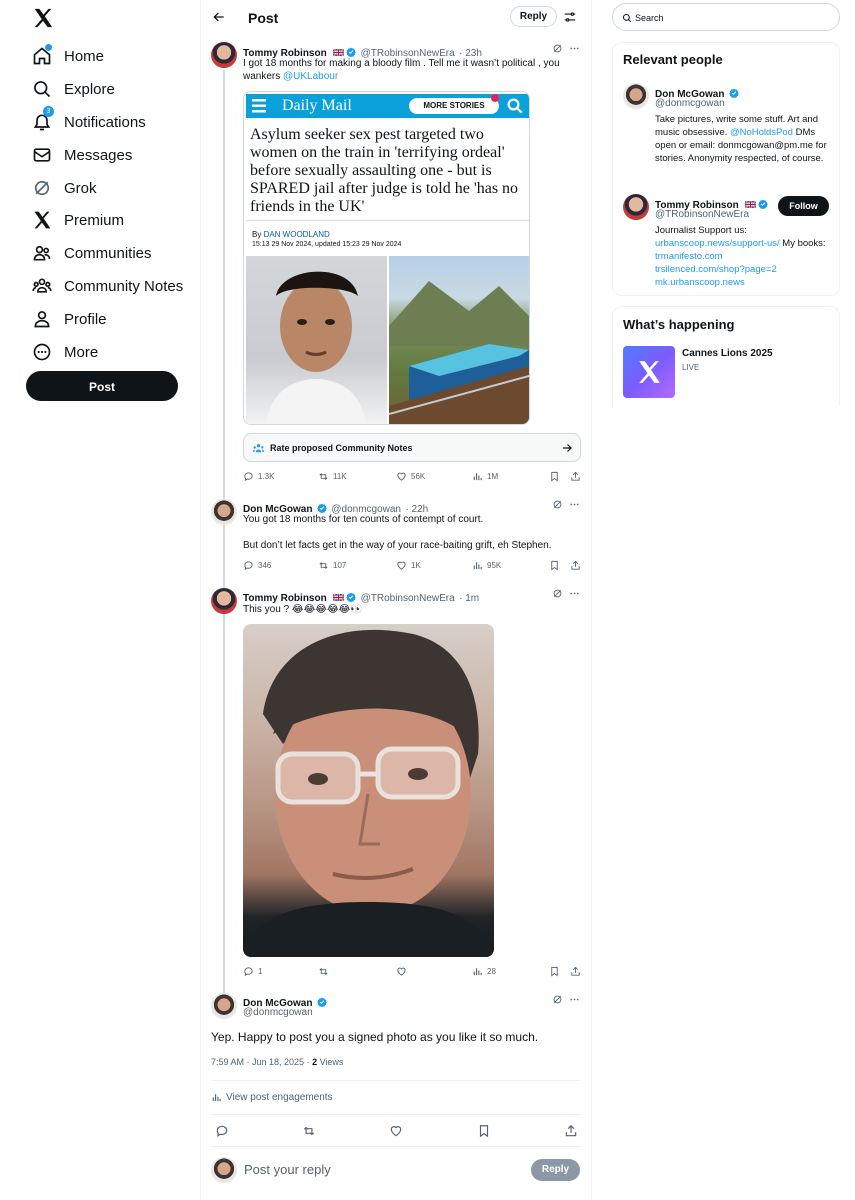  What do you see at coordinates (690, 103) in the screenshot?
I see `person-handle: @donmcgowan` at bounding box center [690, 103].